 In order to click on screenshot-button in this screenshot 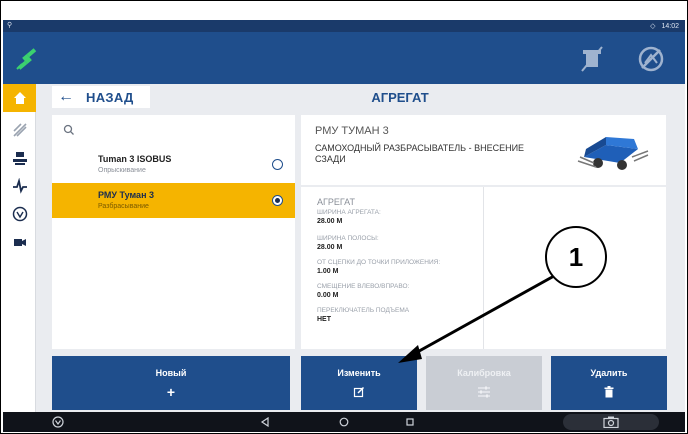, I will do `click(611, 422)`.